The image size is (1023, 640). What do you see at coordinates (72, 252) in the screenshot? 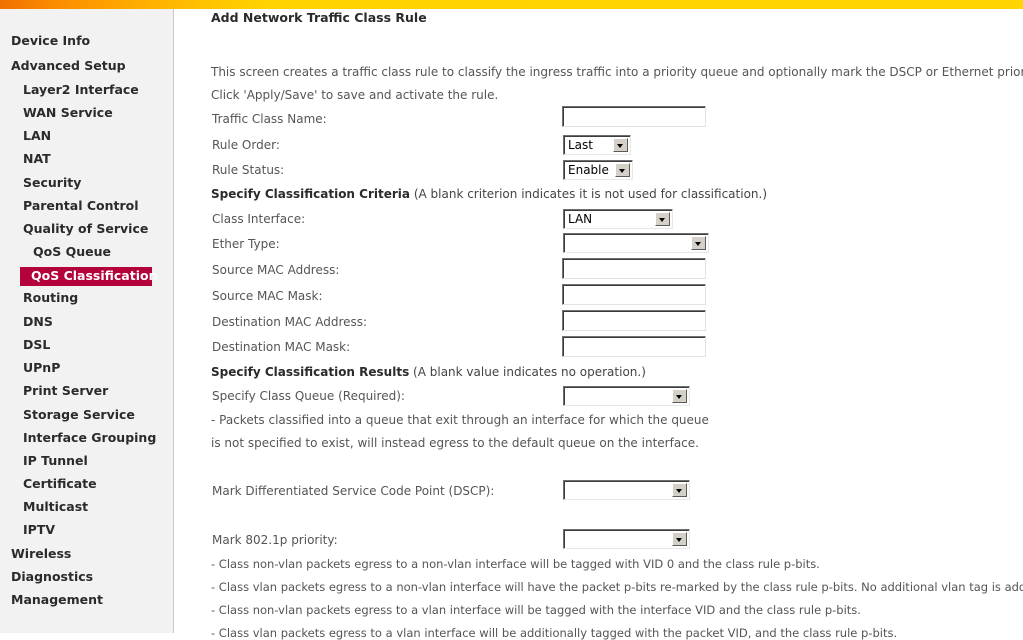
I see `sidebar-item-qos-queue: QoS Queue` at bounding box center [72, 252].